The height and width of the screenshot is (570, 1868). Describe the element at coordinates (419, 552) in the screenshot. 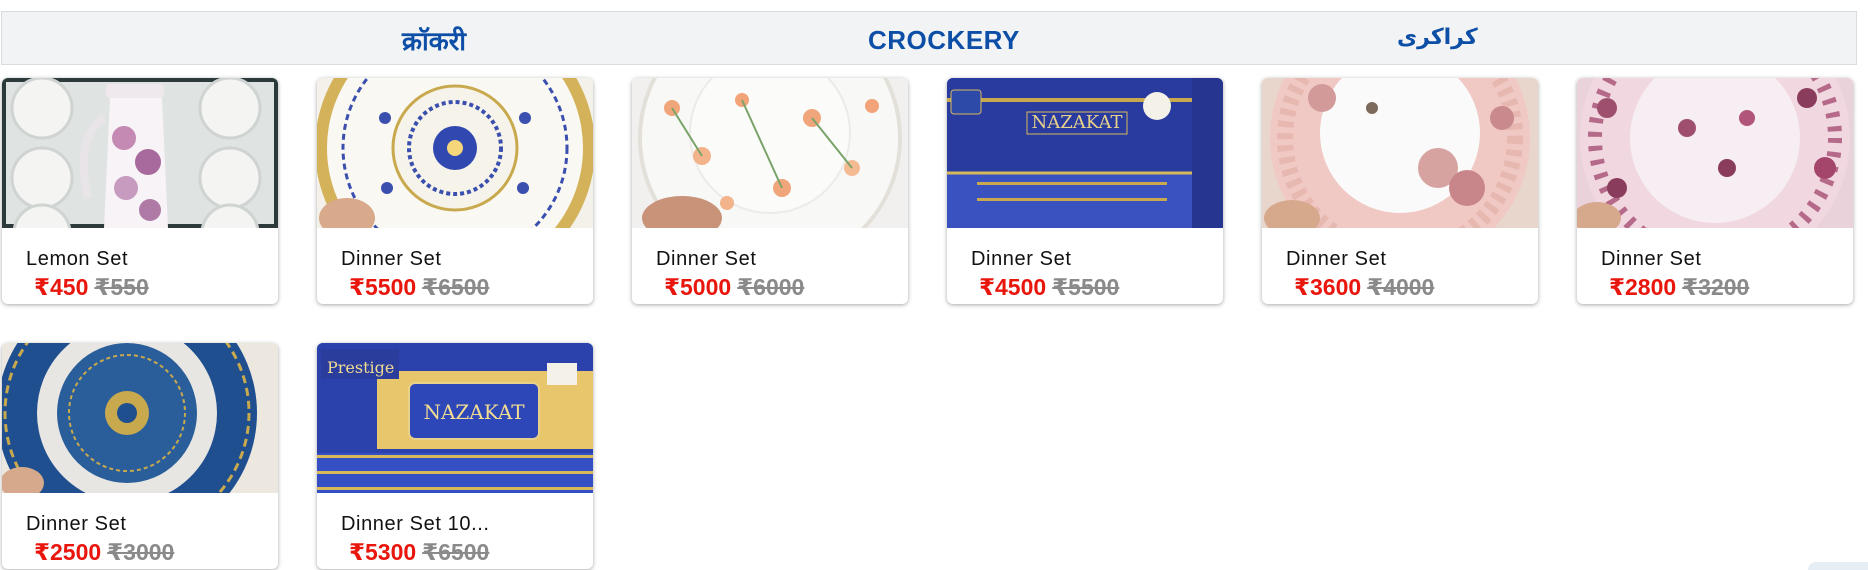

I see `product-prices: ₹5300 ₹6500` at that location.